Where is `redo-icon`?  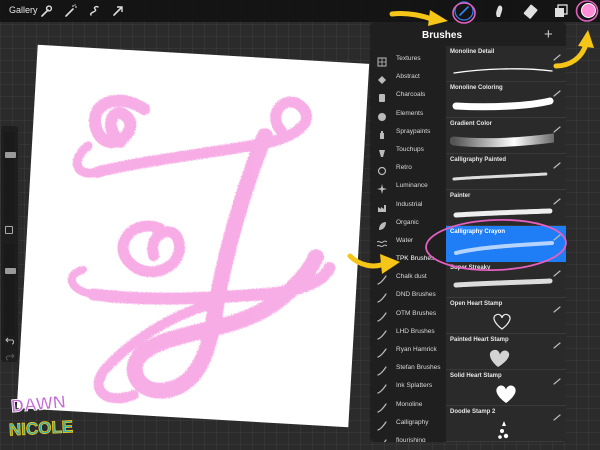
redo-icon is located at coordinates (10, 354).